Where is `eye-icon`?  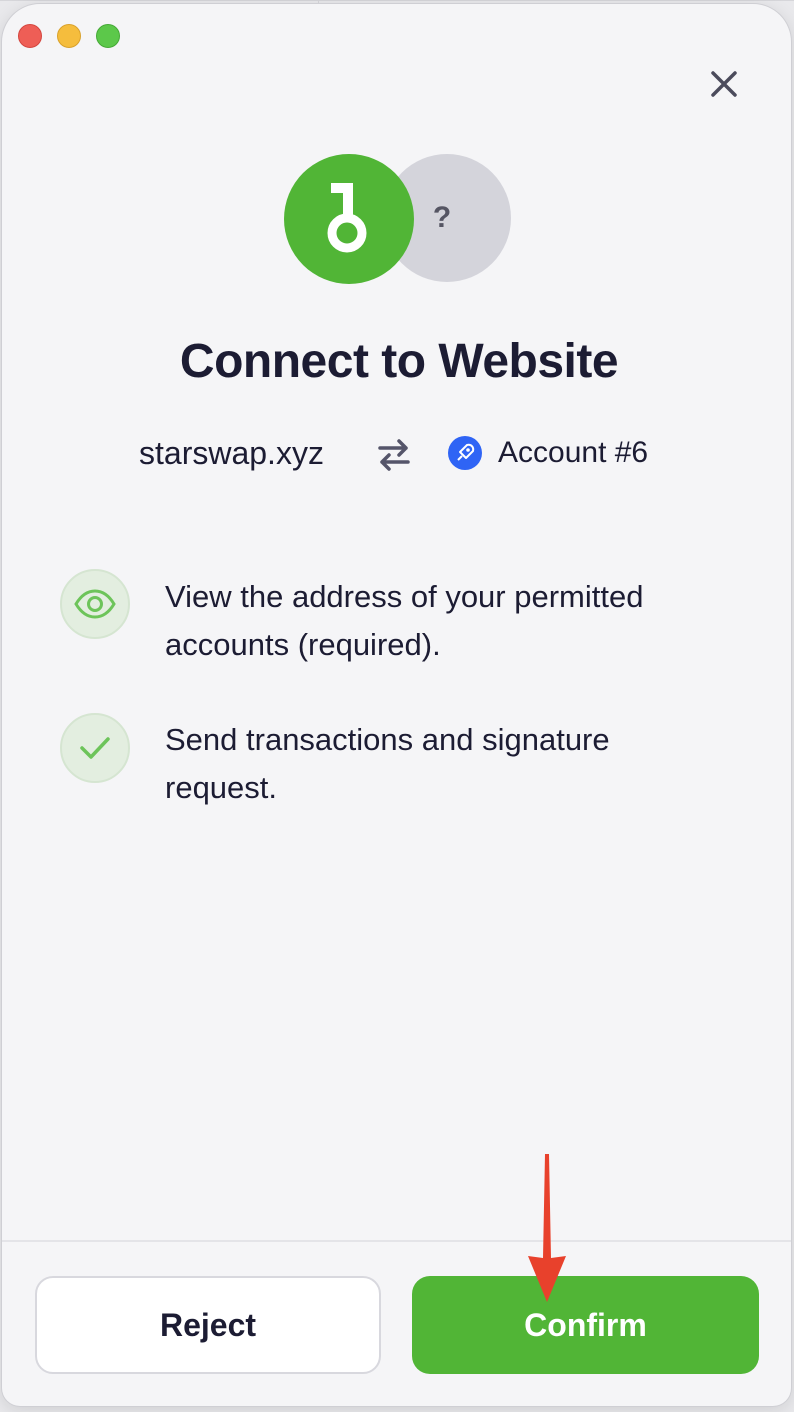 eye-icon is located at coordinates (95, 604).